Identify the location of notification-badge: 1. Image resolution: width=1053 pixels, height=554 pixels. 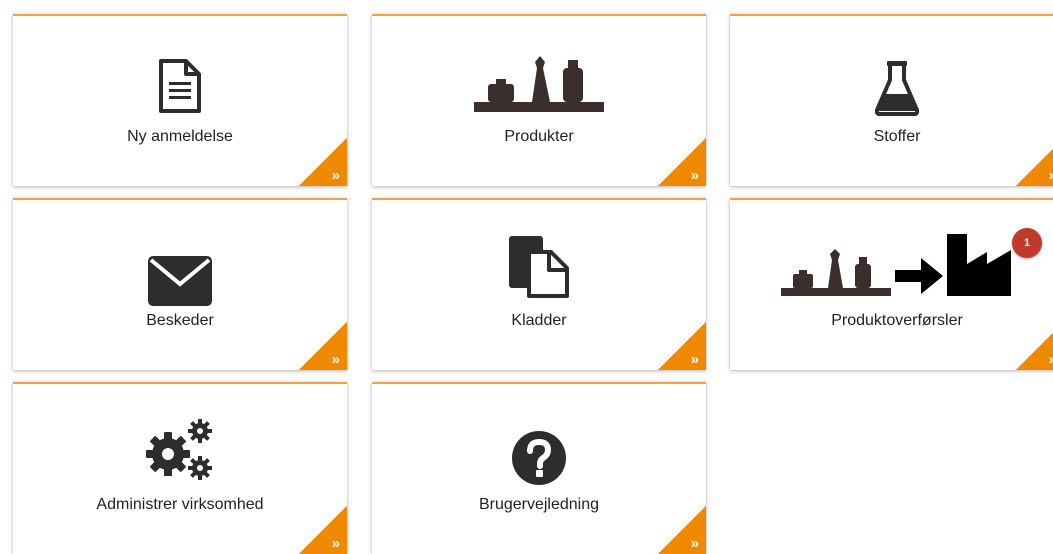
(1027, 243).